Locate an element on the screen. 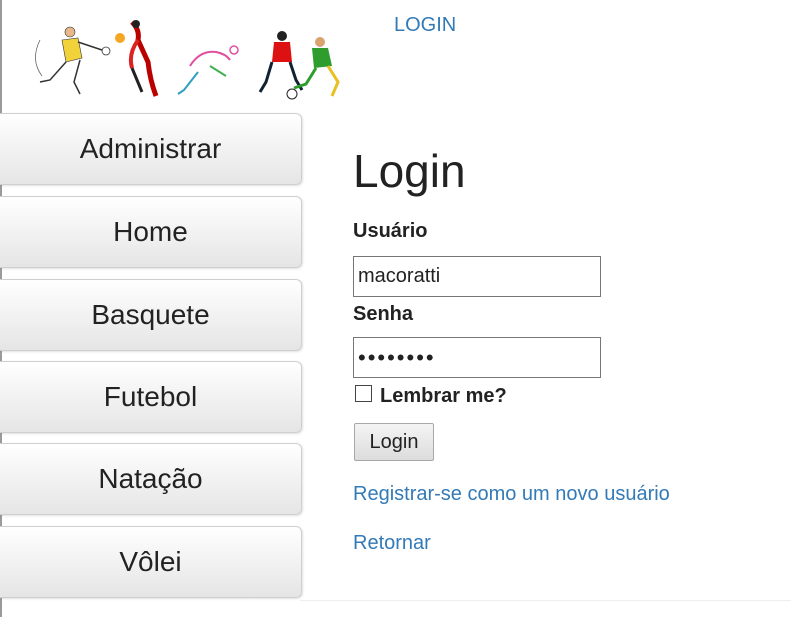 Image resolution: width=791 pixels, height=617 pixels. login-submit-button: Login is located at coordinates (394, 442).